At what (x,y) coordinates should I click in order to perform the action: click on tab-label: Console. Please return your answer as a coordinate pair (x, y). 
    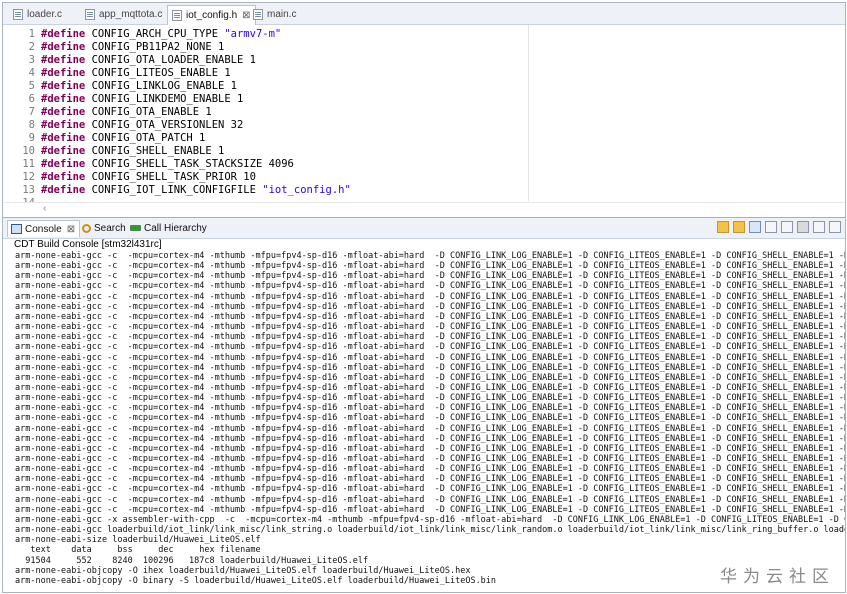
    Looking at the image, I should click on (43, 229).